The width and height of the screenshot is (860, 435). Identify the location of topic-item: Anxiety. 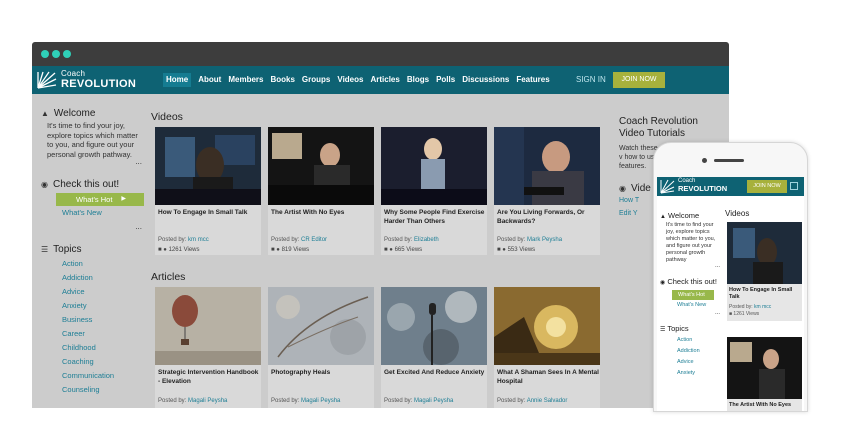
(93, 306).